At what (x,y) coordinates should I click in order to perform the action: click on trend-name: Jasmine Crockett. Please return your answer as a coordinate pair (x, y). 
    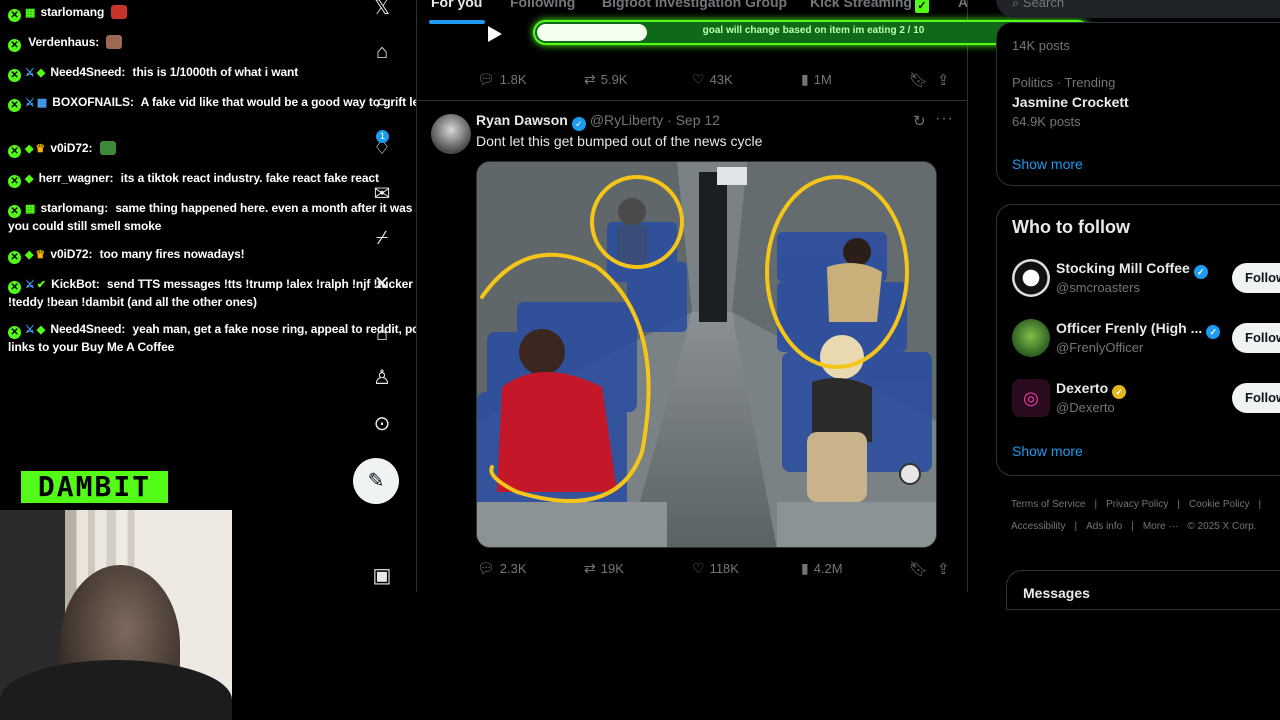
    Looking at the image, I should click on (1070, 102).